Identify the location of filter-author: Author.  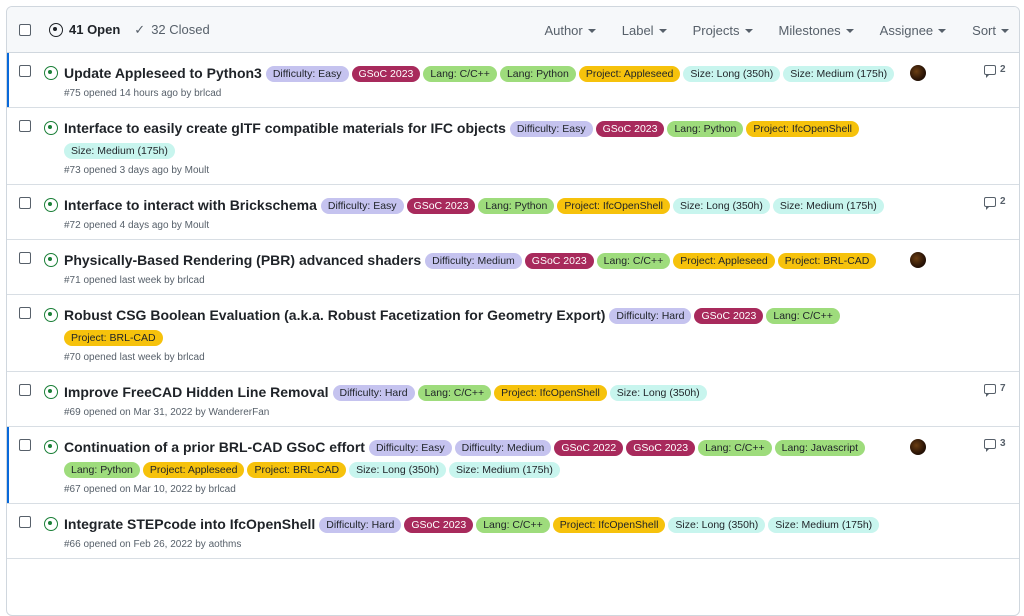
(570, 30).